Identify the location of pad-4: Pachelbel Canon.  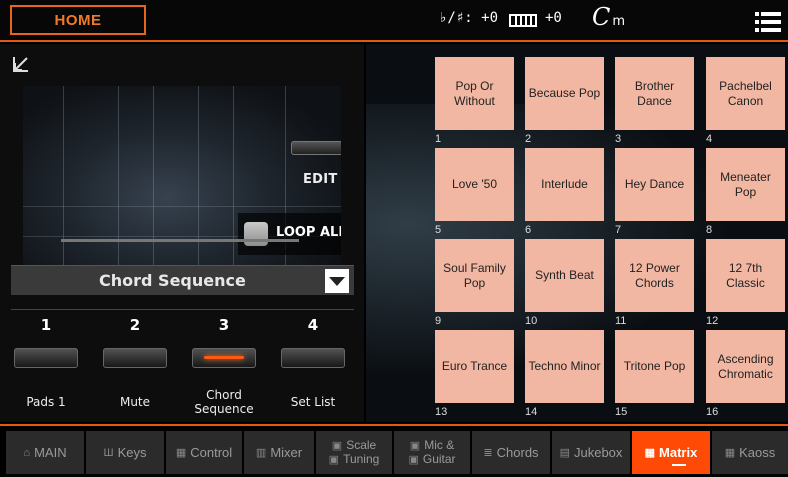
(745, 93).